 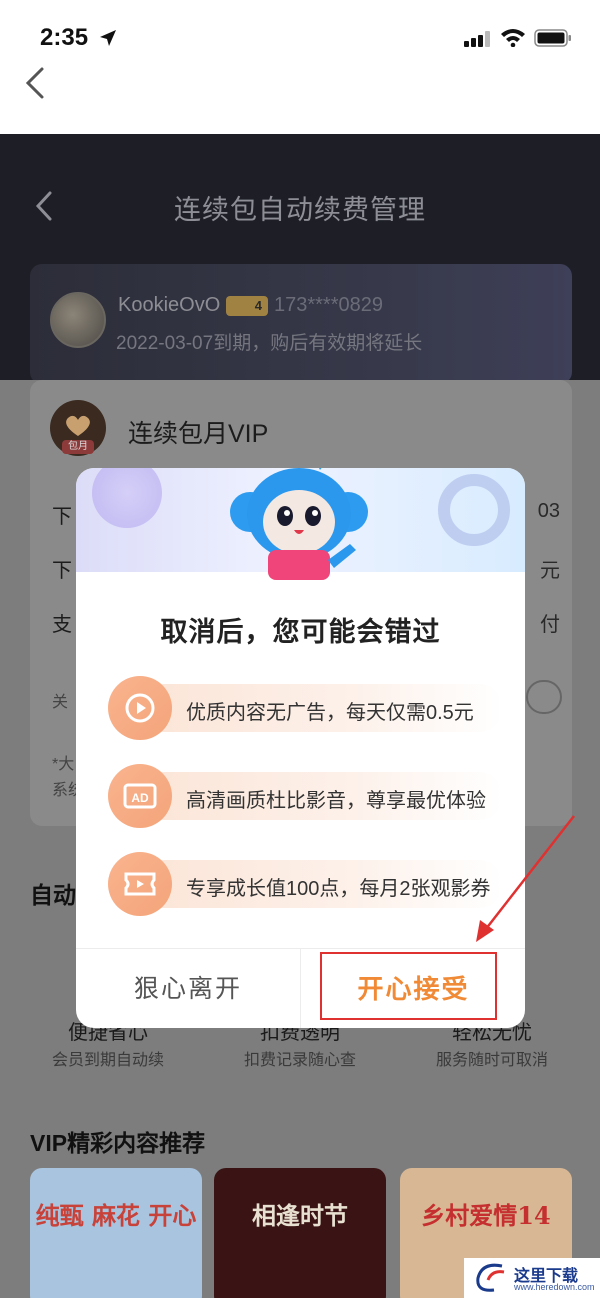 I want to click on benefit-item-1: 优质内容无广告，每天仅需0.5元, so click(x=305, y=708).